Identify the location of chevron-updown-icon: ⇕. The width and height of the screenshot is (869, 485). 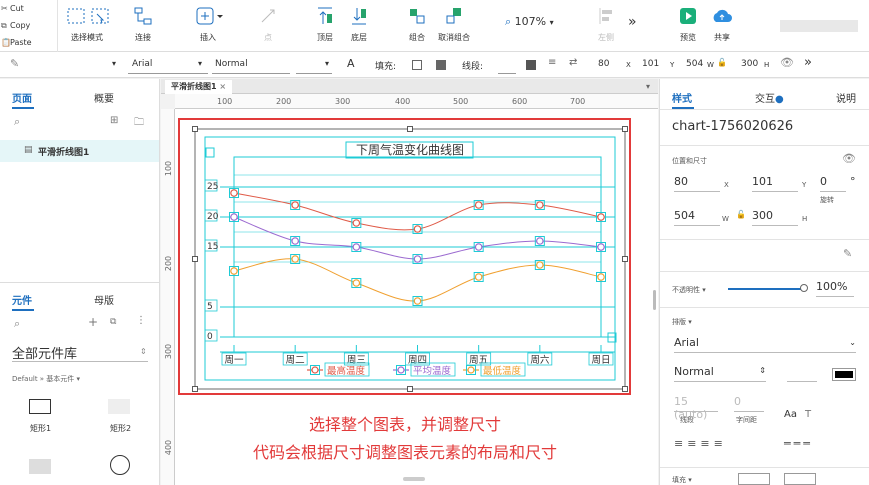
(143, 351).